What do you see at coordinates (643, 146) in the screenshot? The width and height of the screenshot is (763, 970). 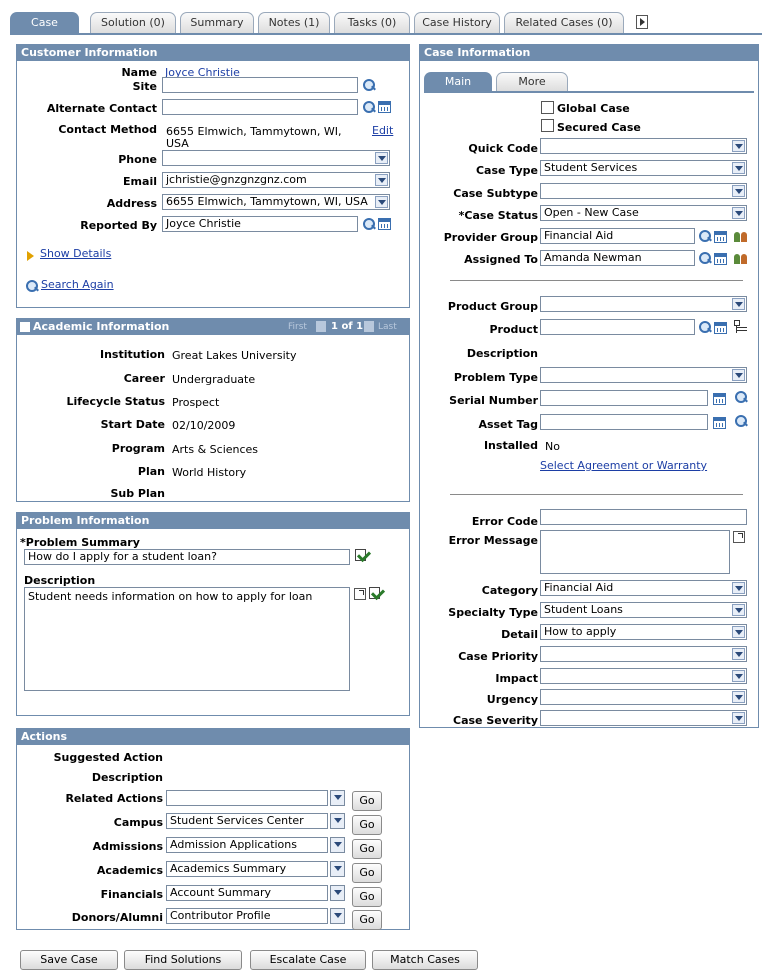 I see `quick-code-select` at bounding box center [643, 146].